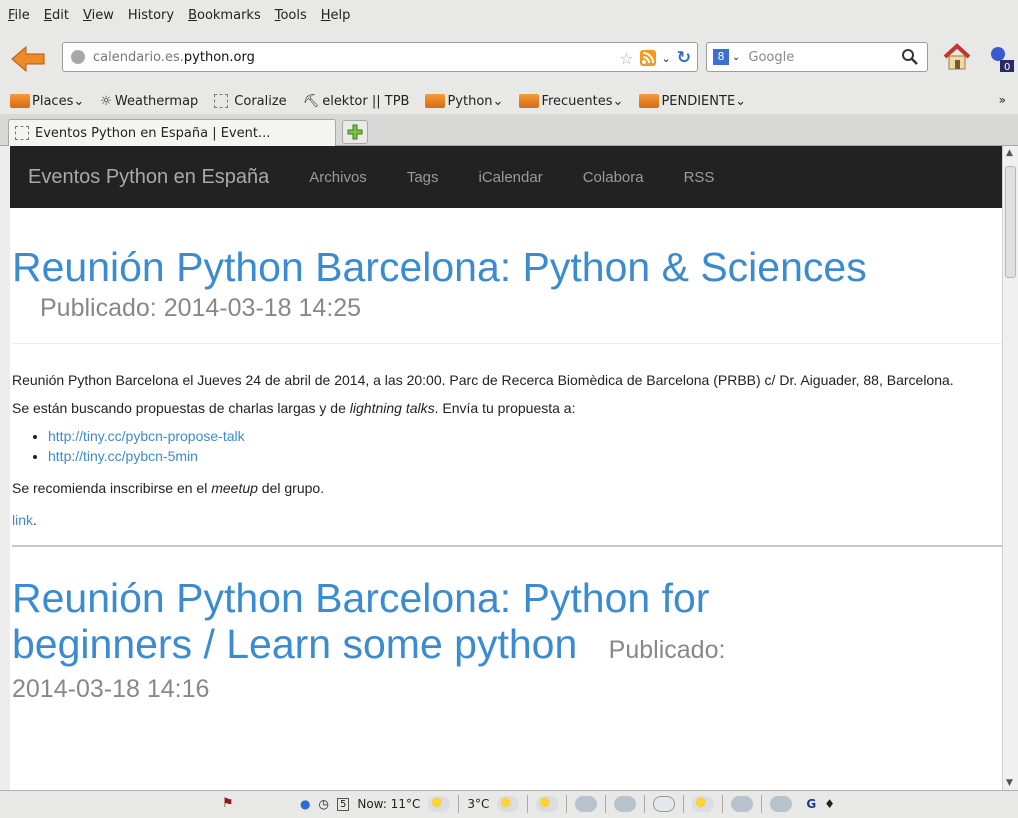 The width and height of the screenshot is (1018, 818). I want to click on menu-help: Help, so click(336, 15).